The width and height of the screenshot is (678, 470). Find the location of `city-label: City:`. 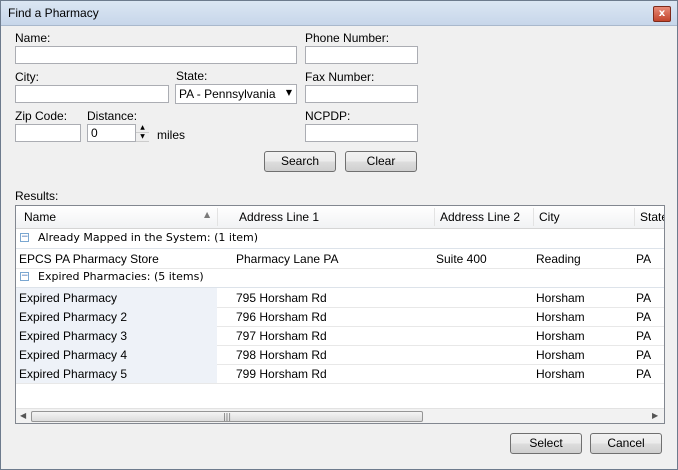

city-label: City: is located at coordinates (27, 77).